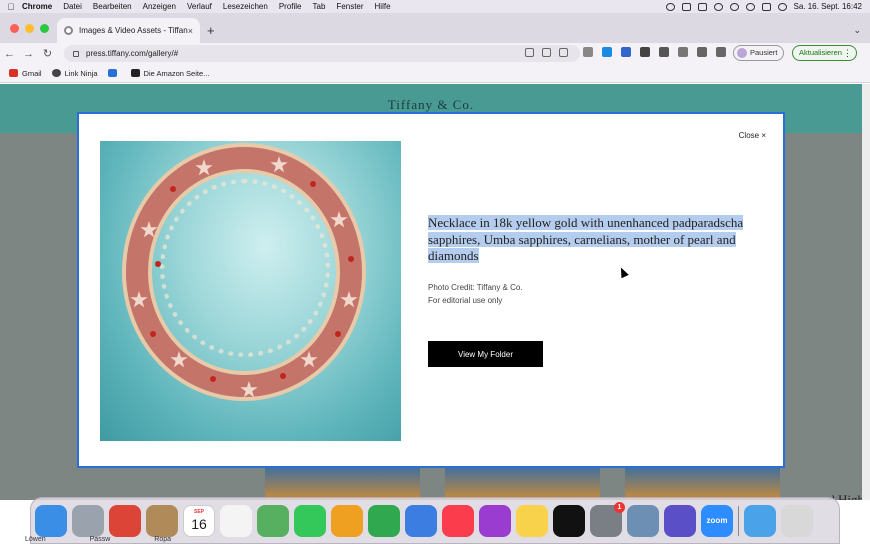 The height and width of the screenshot is (544, 870). I want to click on menubar-clock: Sa. 16. Sept. 16:42, so click(828, 6).